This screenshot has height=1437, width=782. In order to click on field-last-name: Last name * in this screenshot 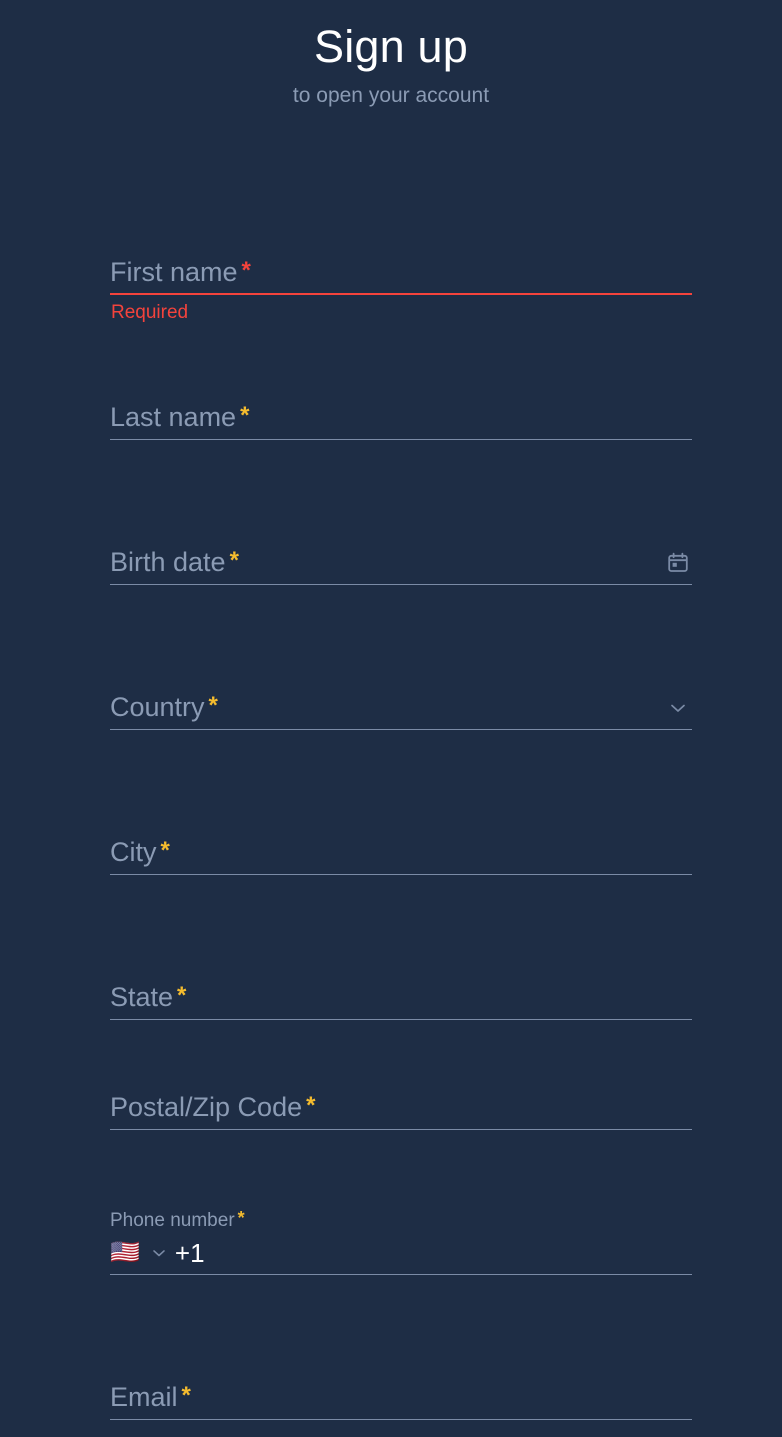, I will do `click(401, 403)`.